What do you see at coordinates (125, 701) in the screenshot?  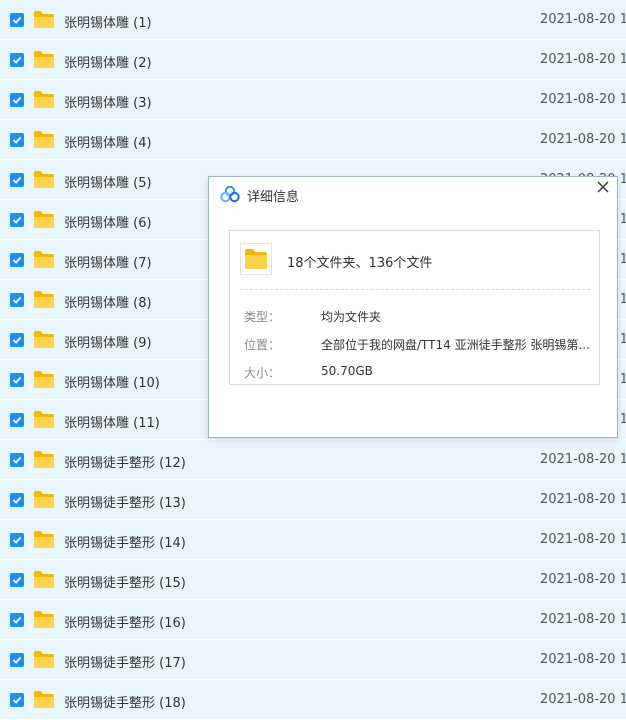 I see `file-name: 张明锡徒手整形 (18)` at bounding box center [125, 701].